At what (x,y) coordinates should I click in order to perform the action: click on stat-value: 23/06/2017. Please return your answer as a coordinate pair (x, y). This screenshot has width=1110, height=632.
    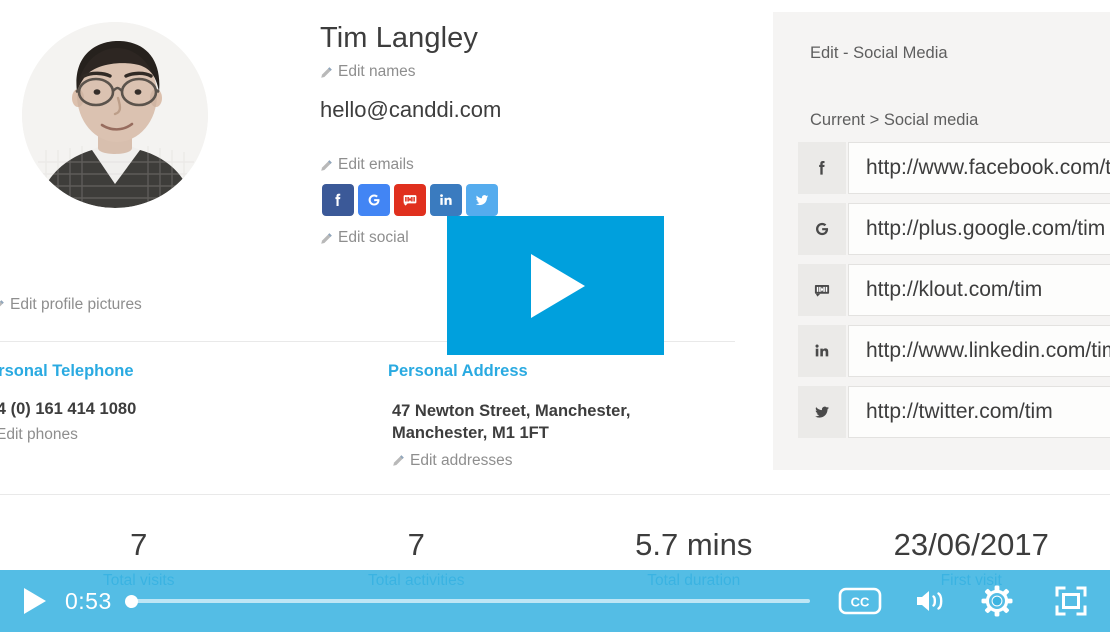
    Looking at the image, I should click on (971, 544).